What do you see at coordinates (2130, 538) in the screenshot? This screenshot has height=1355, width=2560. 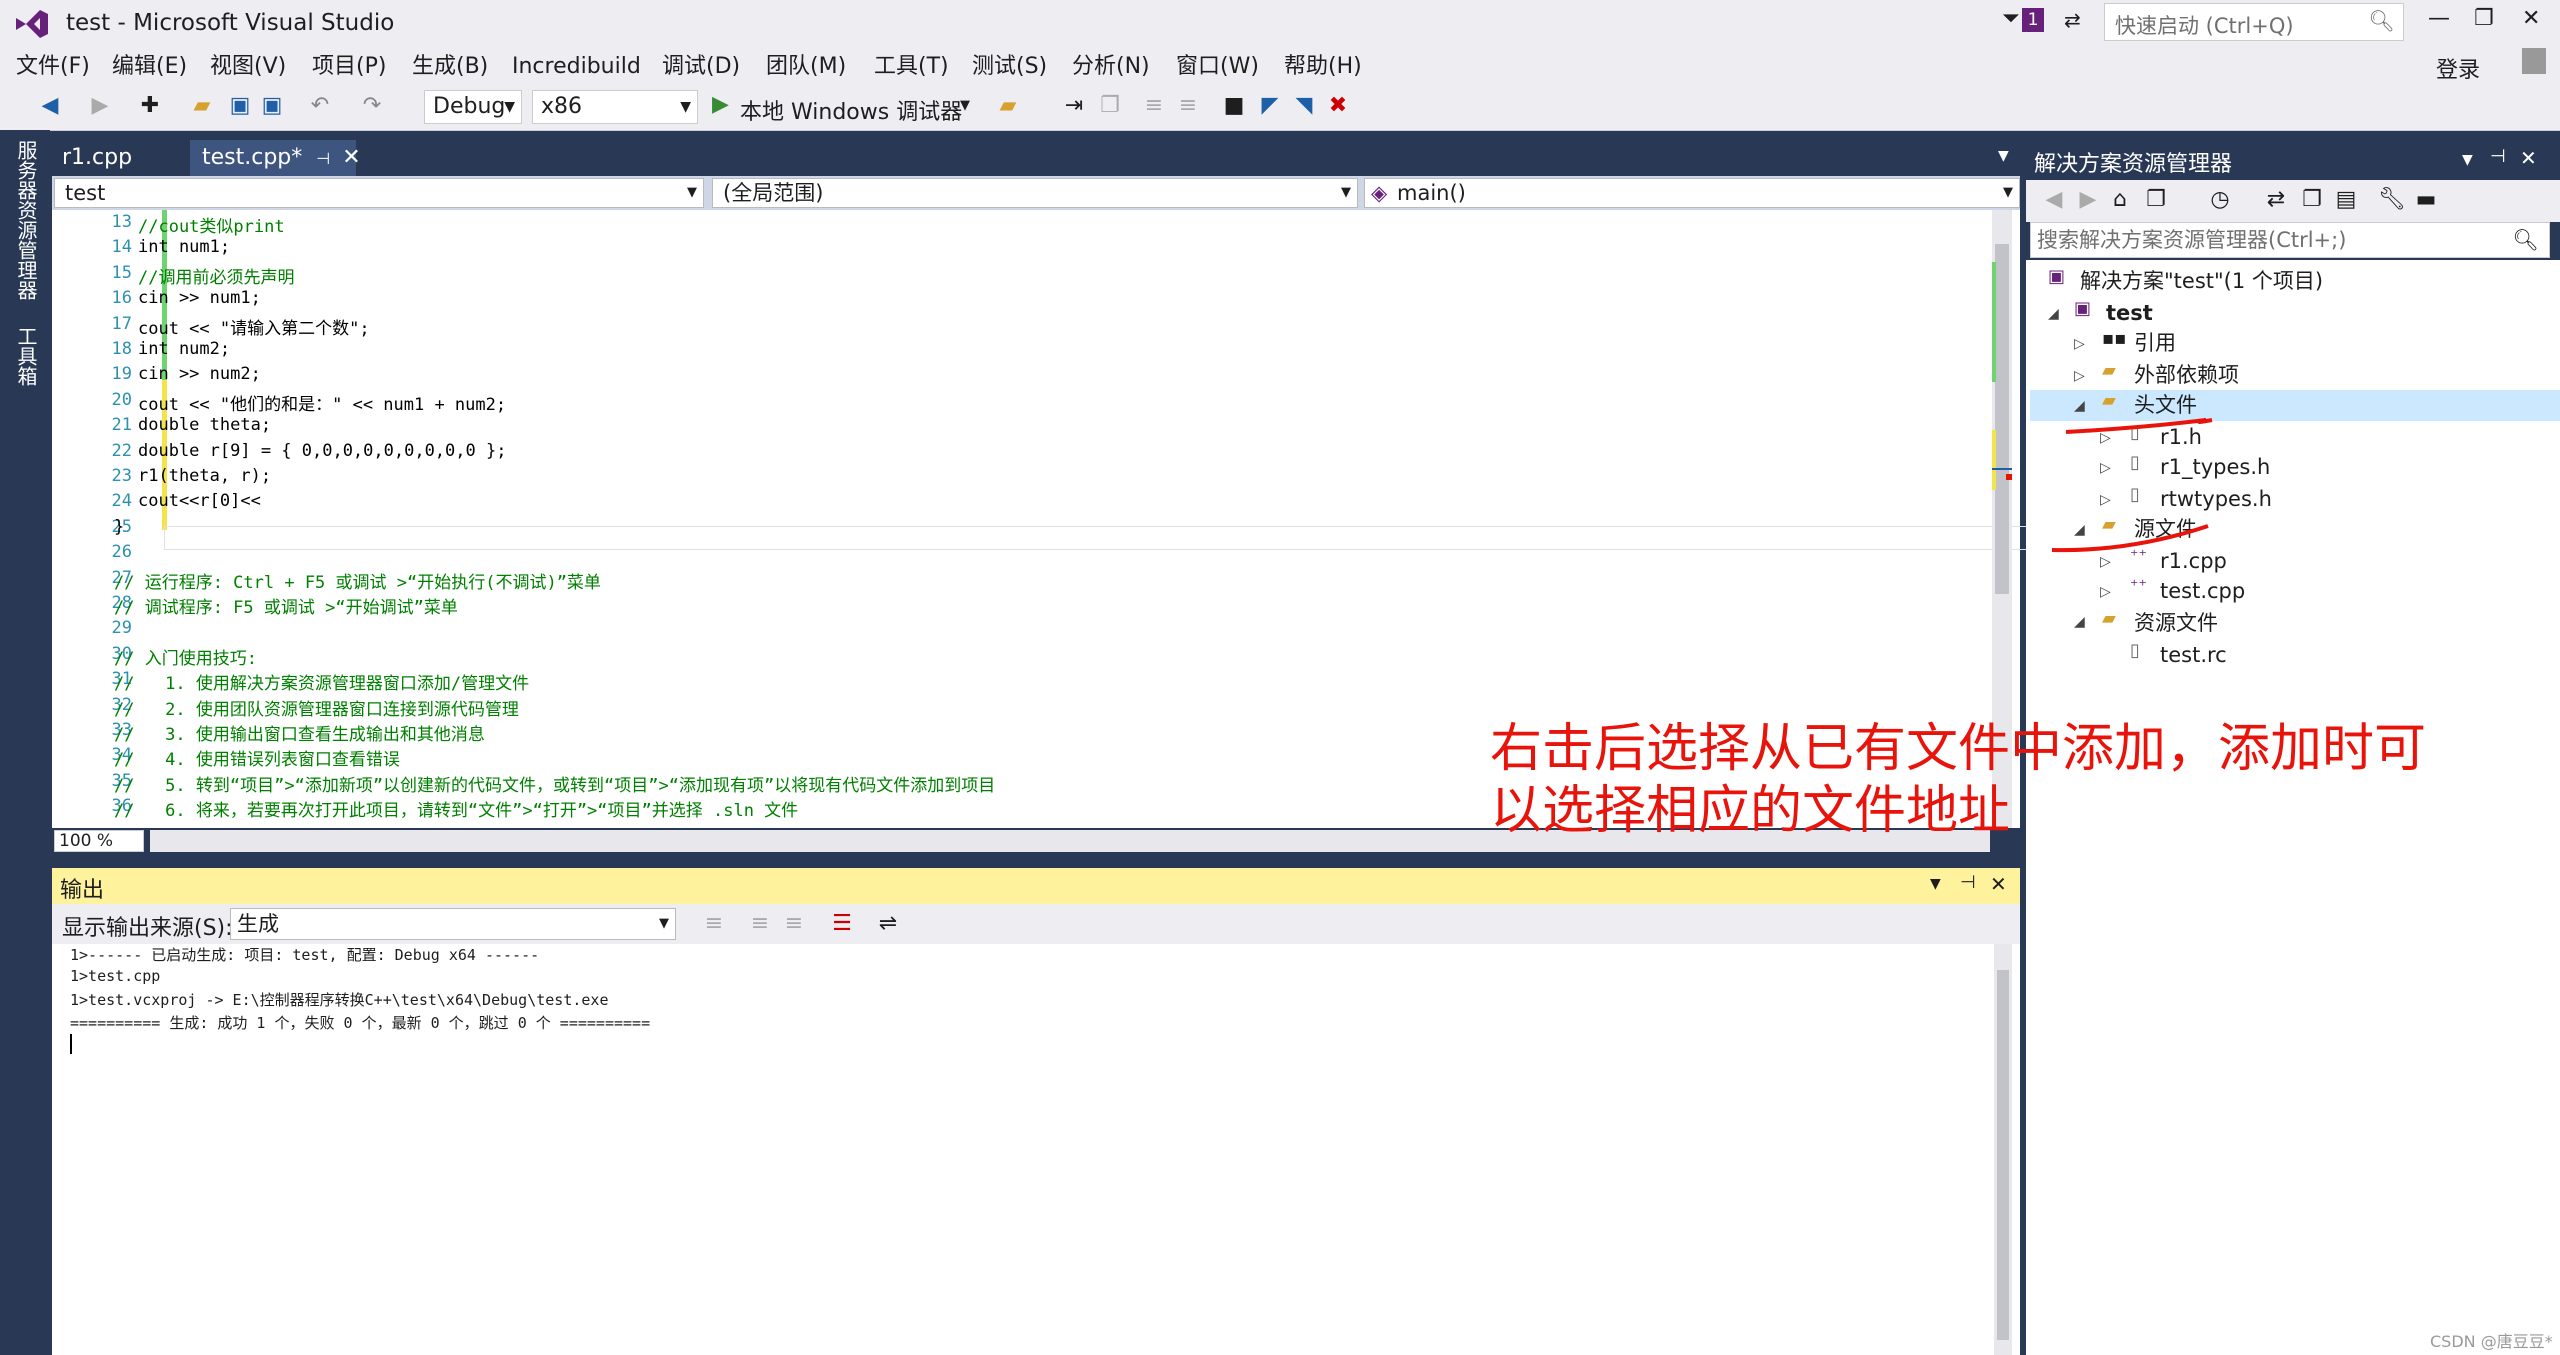 I see `underline-source-files` at bounding box center [2130, 538].